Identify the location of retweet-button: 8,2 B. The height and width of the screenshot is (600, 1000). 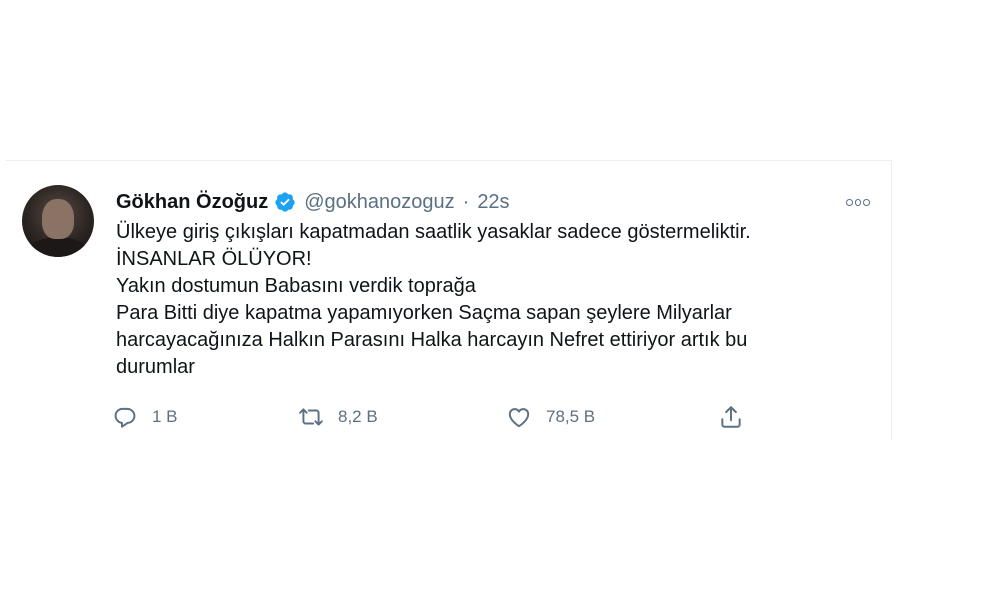
(338, 417).